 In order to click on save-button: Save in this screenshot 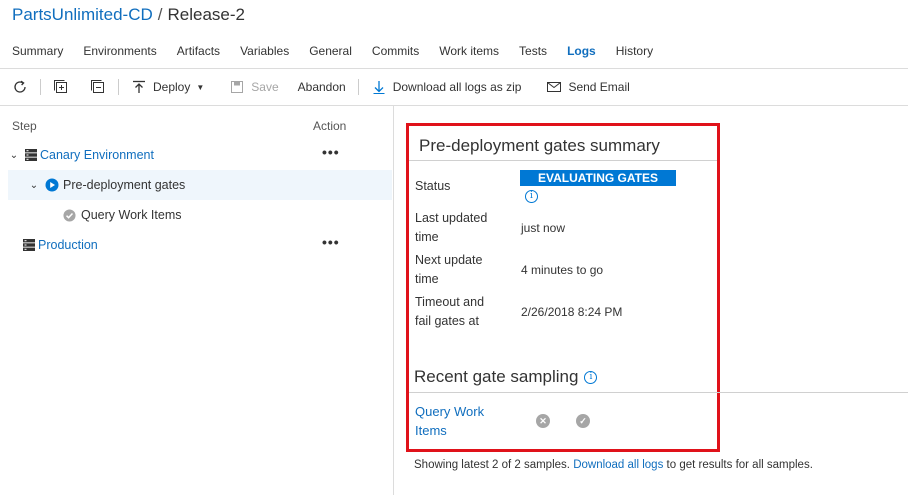, I will do `click(254, 87)`.